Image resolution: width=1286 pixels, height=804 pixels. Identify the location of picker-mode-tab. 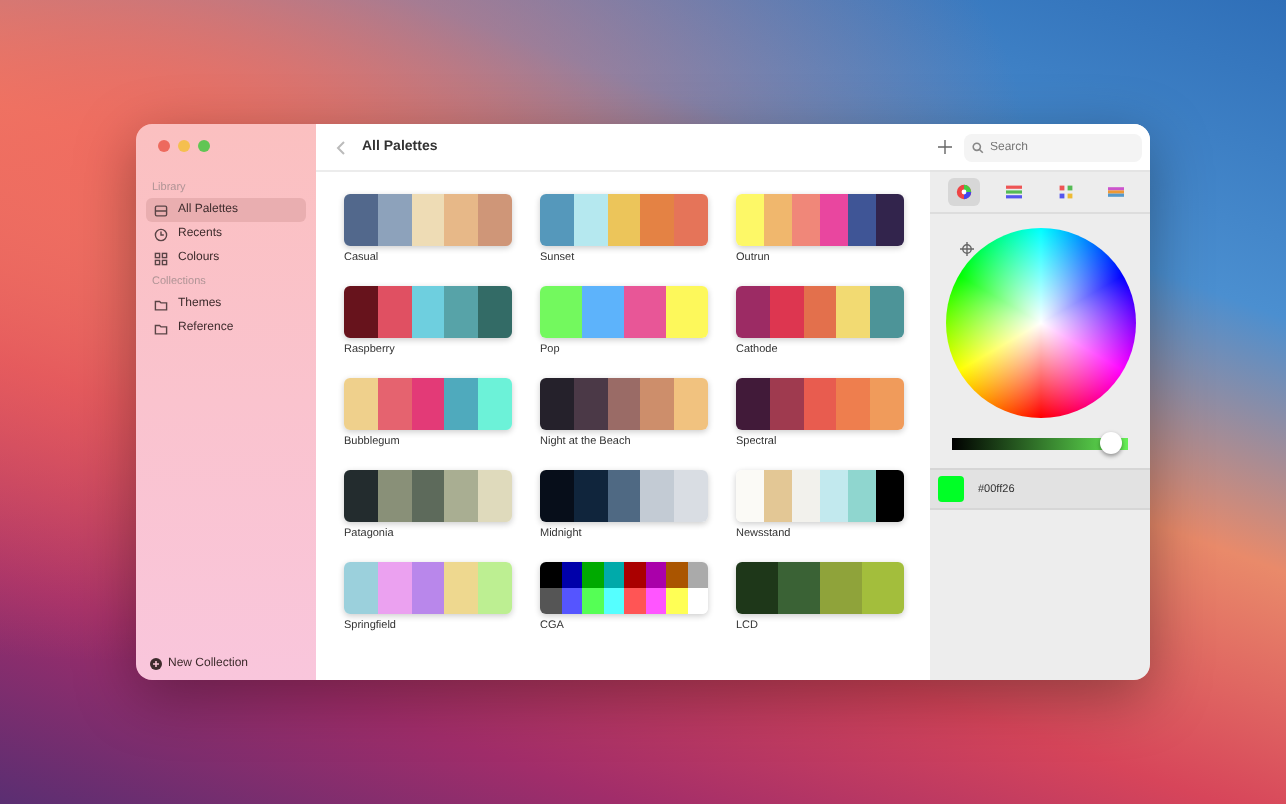
(963, 192).